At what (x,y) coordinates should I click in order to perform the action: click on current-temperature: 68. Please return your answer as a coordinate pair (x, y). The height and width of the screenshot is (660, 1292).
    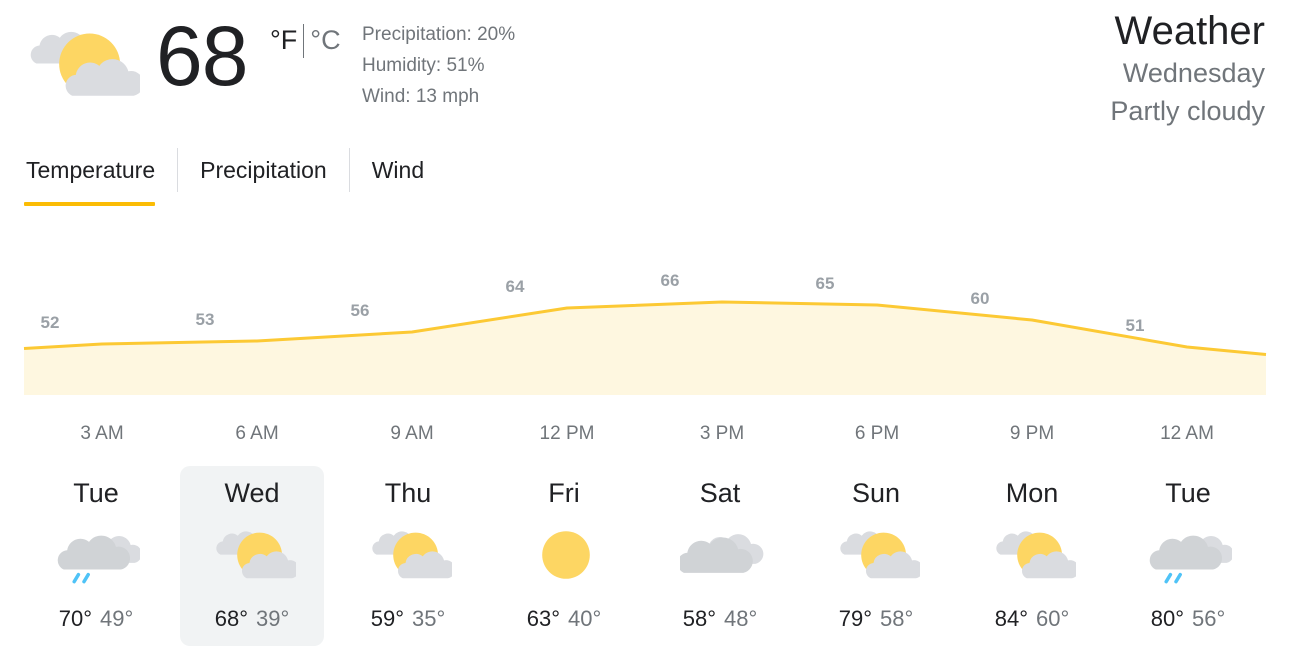
    Looking at the image, I should click on (202, 56).